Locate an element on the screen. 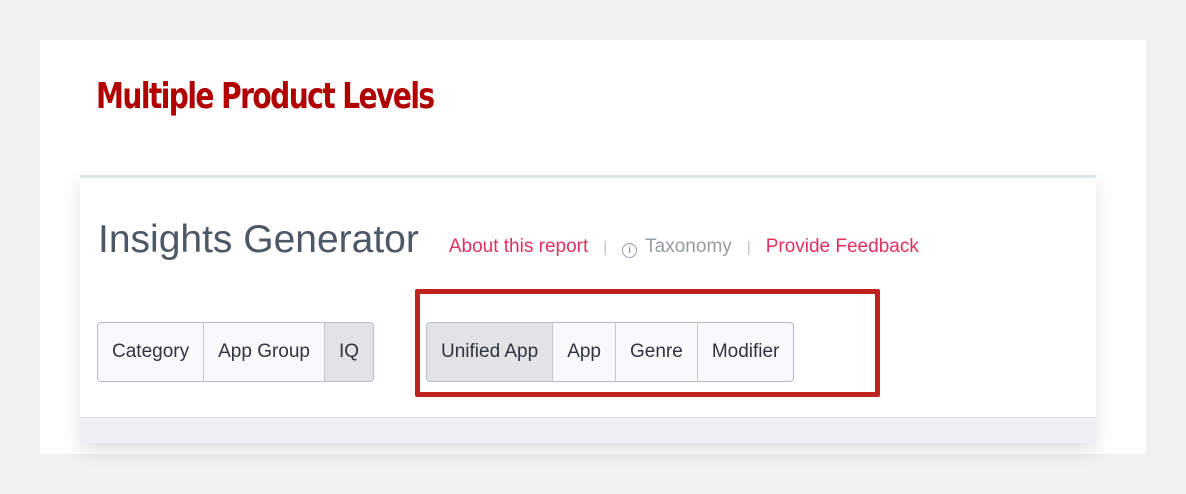 Image resolution: width=1186 pixels, height=494 pixels. info-icon: i is located at coordinates (630, 250).